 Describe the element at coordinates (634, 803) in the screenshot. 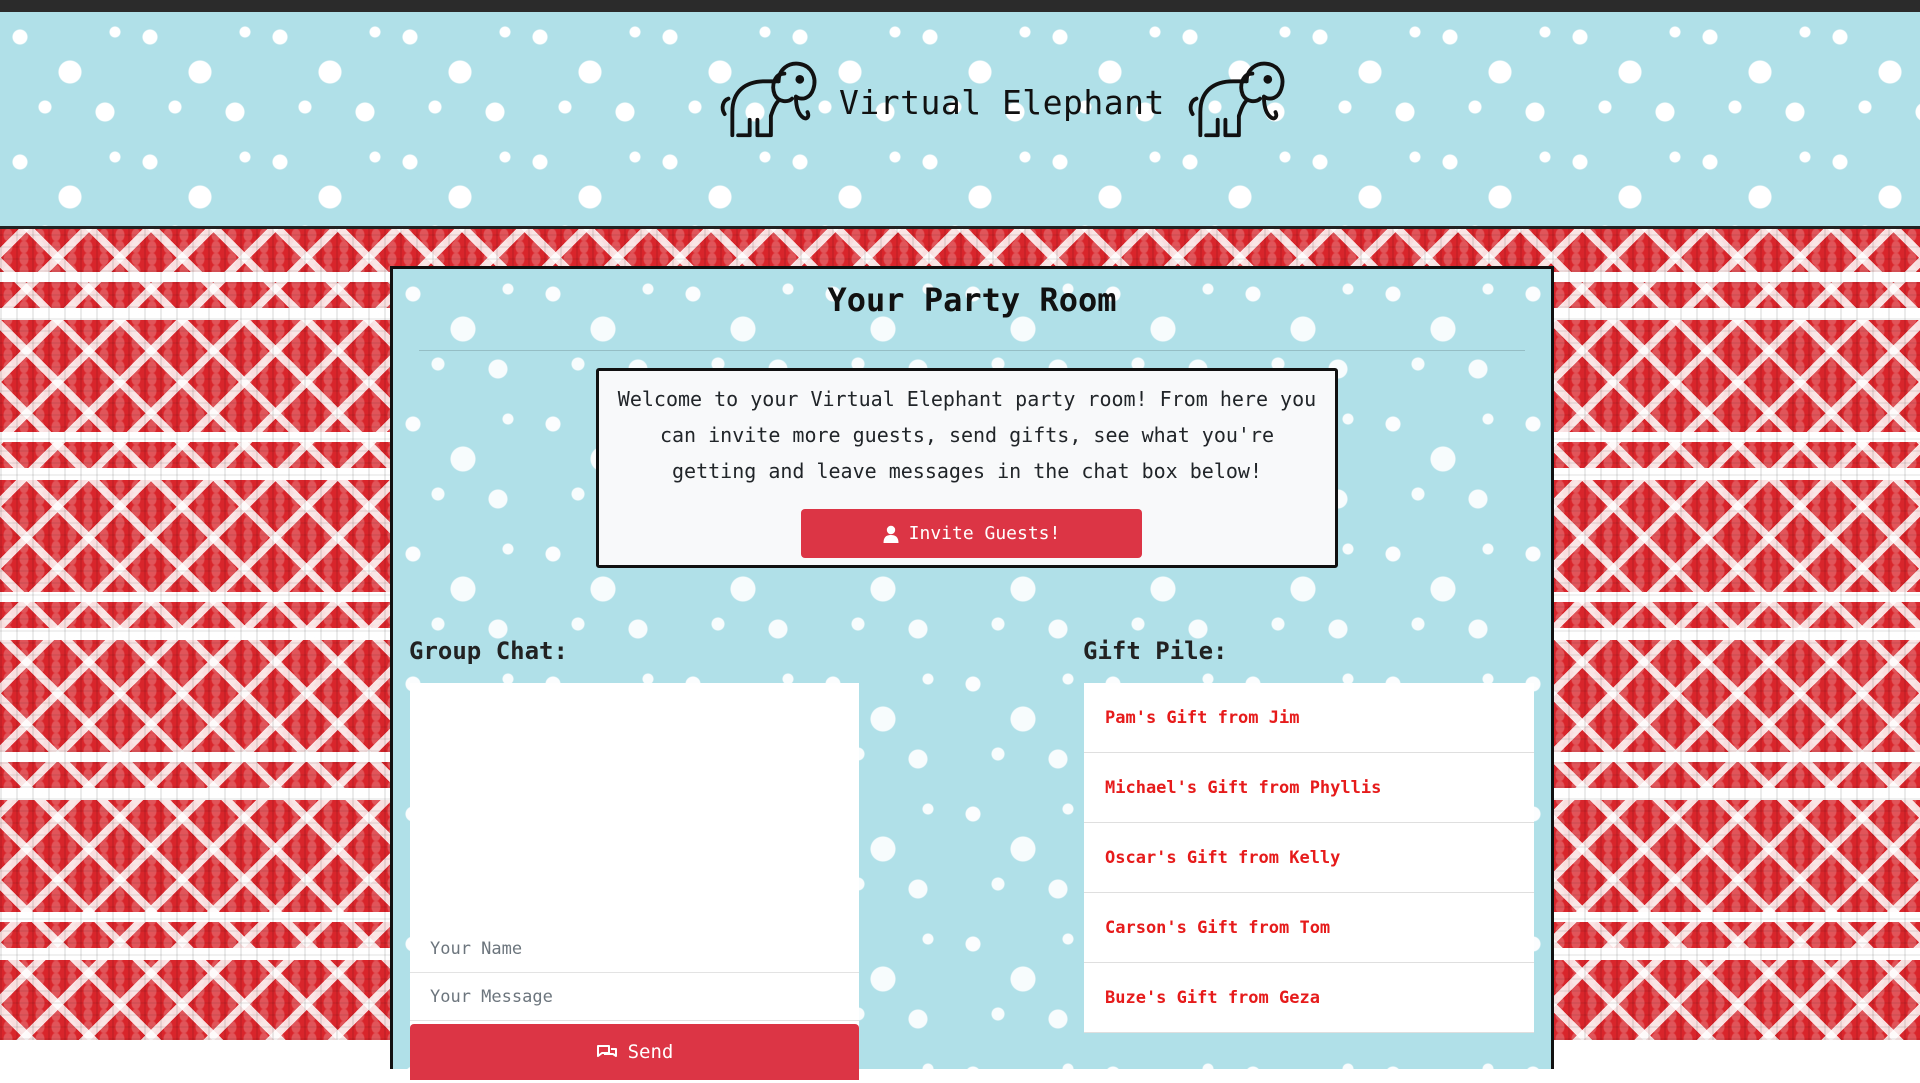

I see `chat-messages-area` at that location.